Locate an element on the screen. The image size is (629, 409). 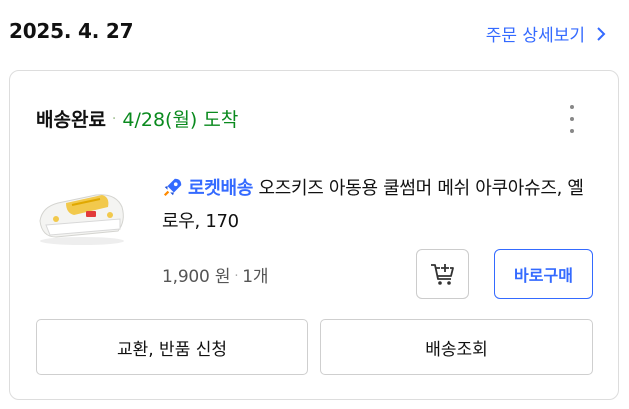
product-image is located at coordinates (82, 214).